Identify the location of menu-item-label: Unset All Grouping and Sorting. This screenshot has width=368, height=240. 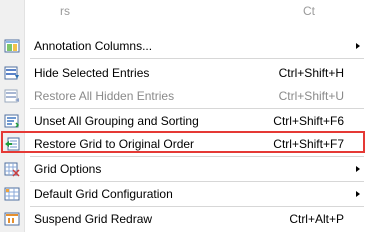
(116, 121).